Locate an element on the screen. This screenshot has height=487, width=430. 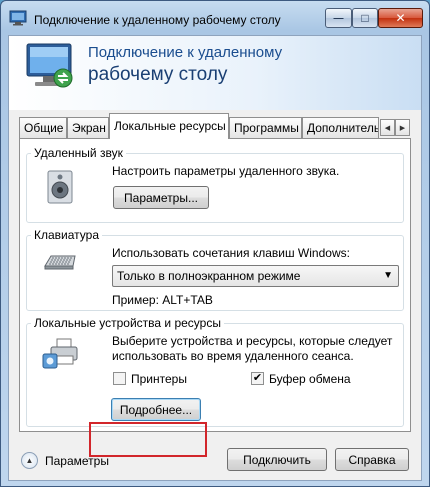
minimize-button: — is located at coordinates (338, 18).